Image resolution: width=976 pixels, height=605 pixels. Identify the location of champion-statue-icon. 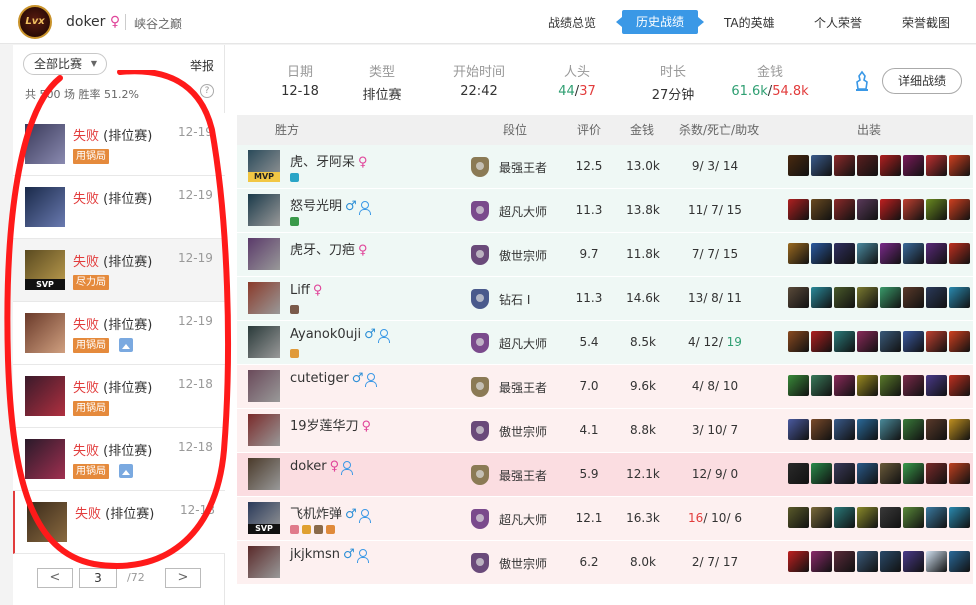
(862, 81).